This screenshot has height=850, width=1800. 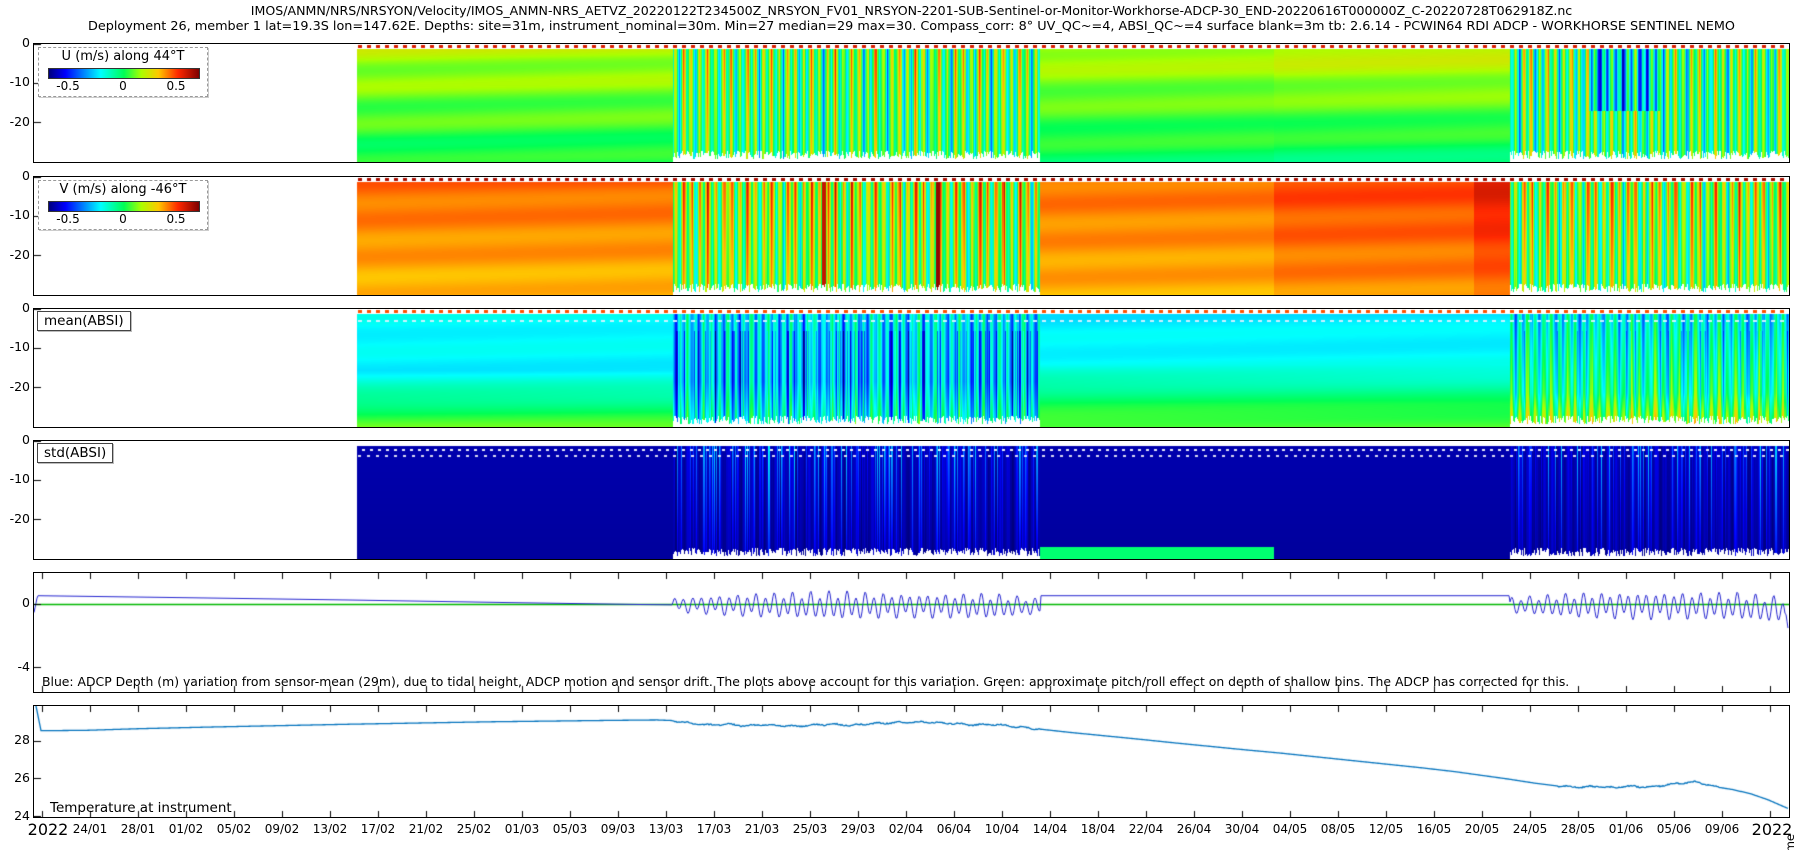 I want to click on v-velocity-heatmap, so click(x=911, y=236).